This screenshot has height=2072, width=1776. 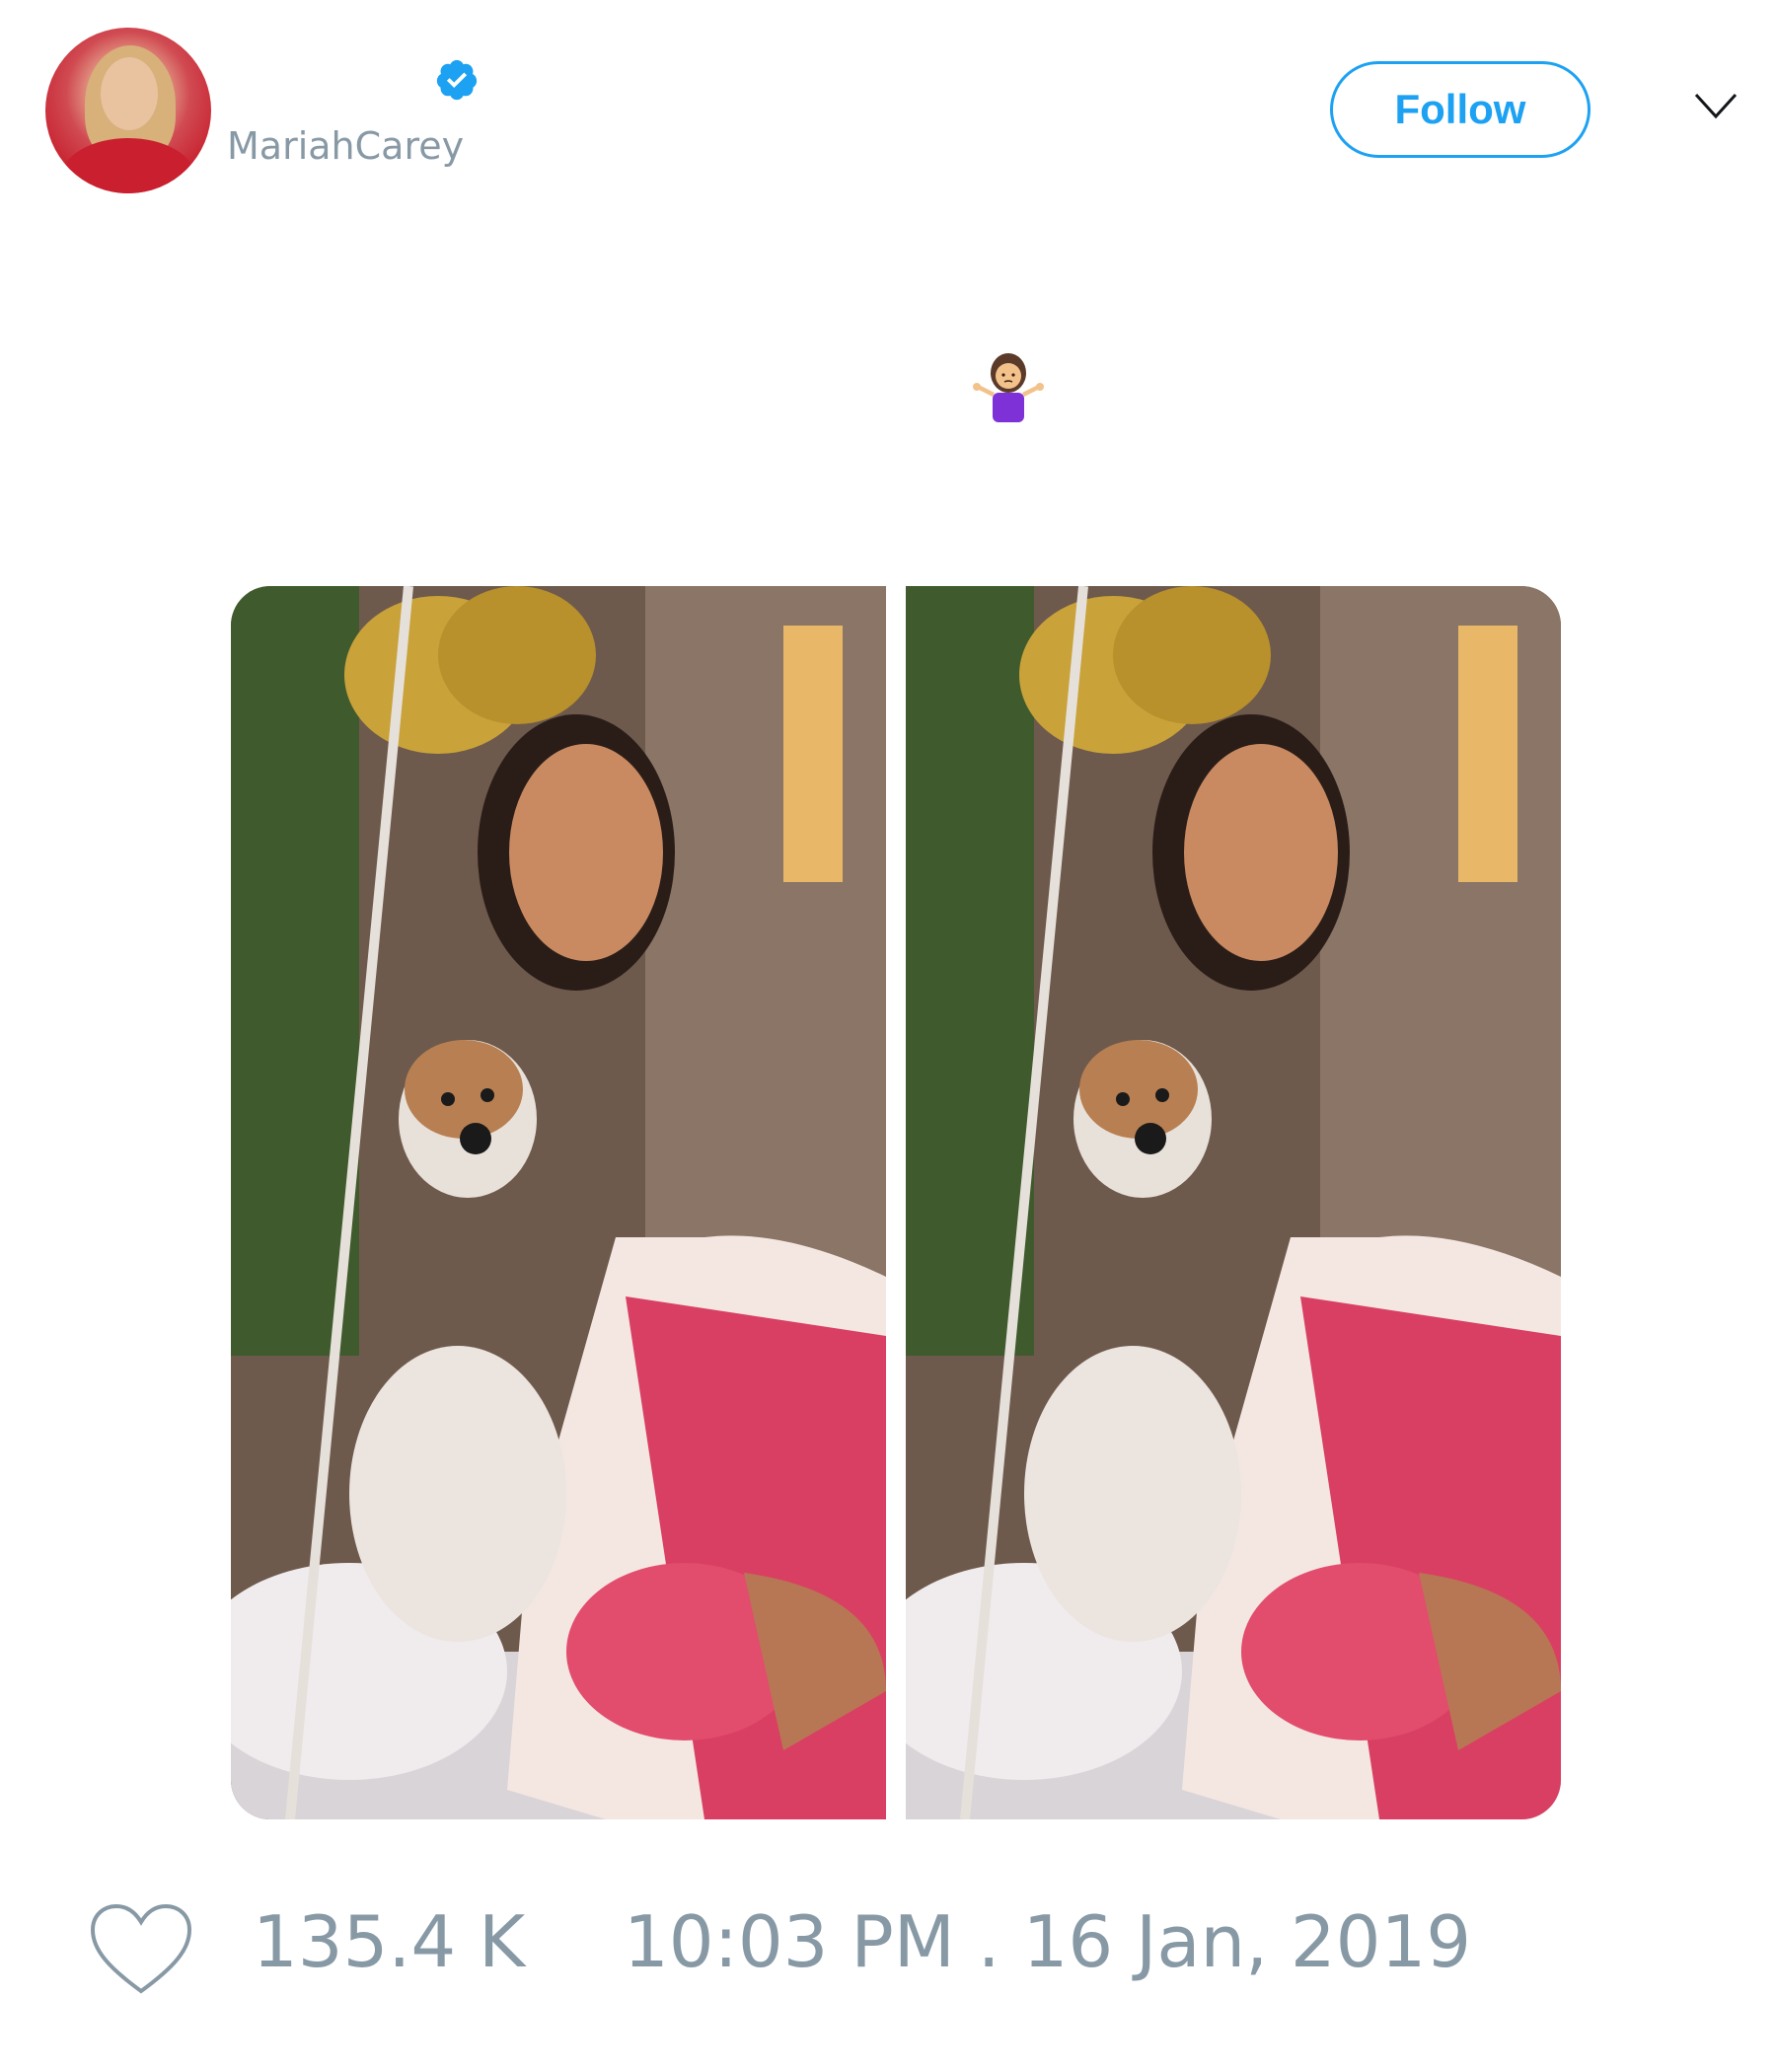 What do you see at coordinates (346, 146) in the screenshot?
I see `username: MariahCarey` at bounding box center [346, 146].